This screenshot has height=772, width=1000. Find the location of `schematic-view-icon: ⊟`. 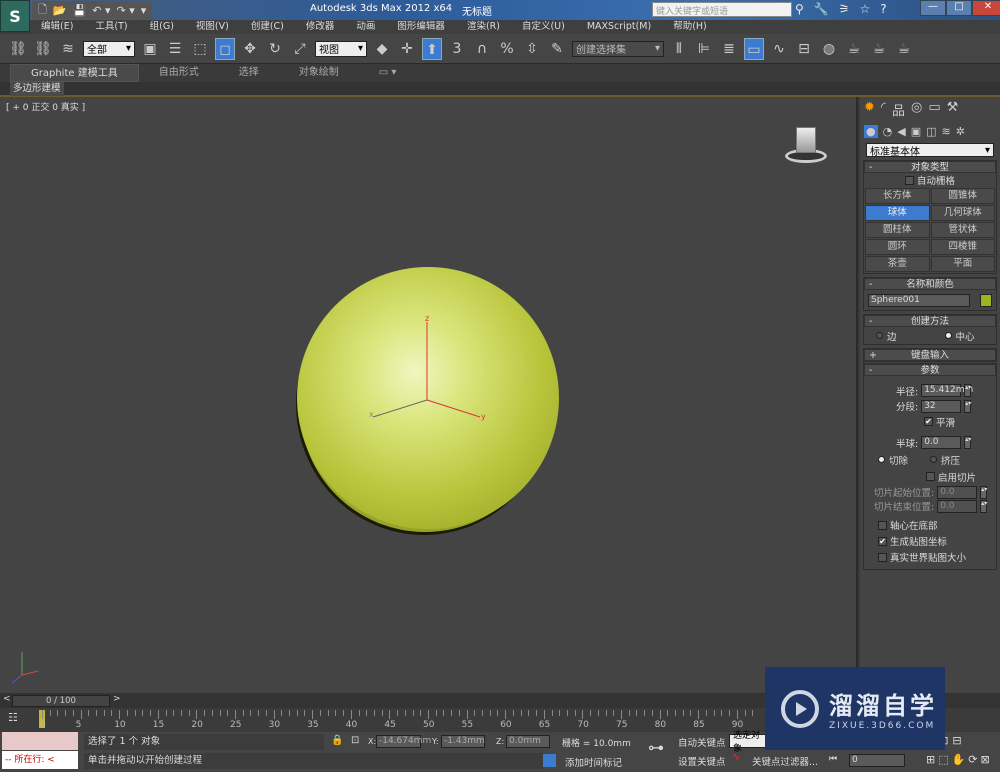

schematic-view-icon: ⊟ is located at coordinates (804, 49).